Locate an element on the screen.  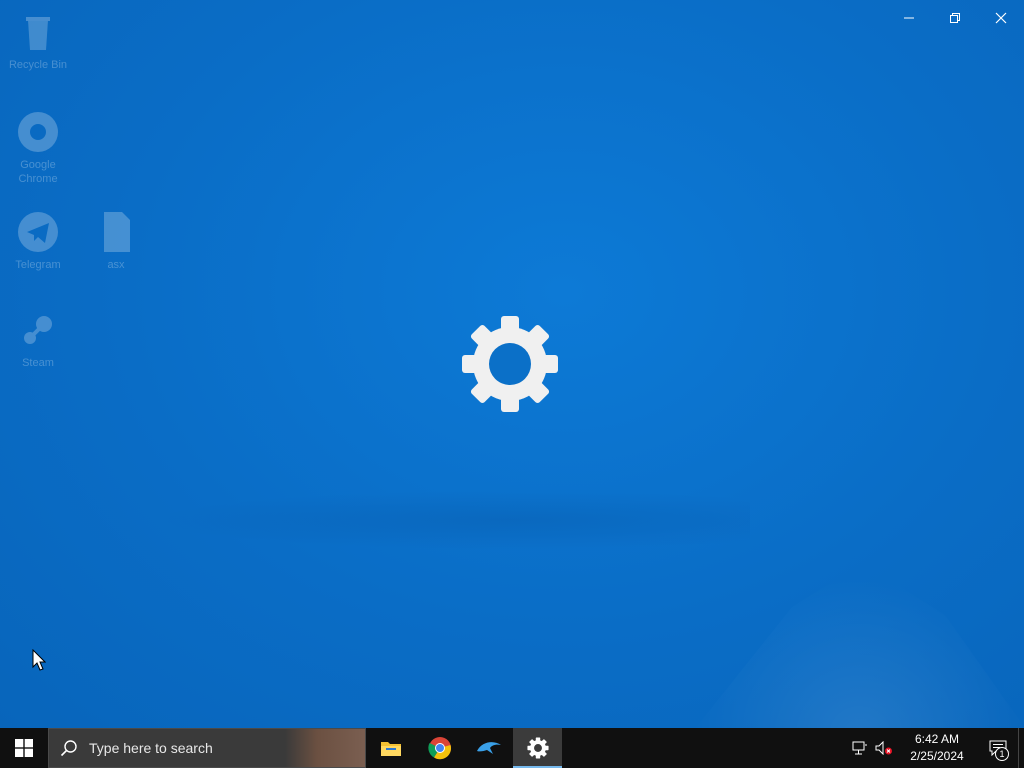
restore-icon is located at coordinates (955, 18).